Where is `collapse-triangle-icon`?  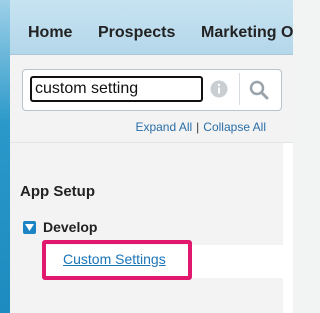
collapse-triangle-icon is located at coordinates (29, 227).